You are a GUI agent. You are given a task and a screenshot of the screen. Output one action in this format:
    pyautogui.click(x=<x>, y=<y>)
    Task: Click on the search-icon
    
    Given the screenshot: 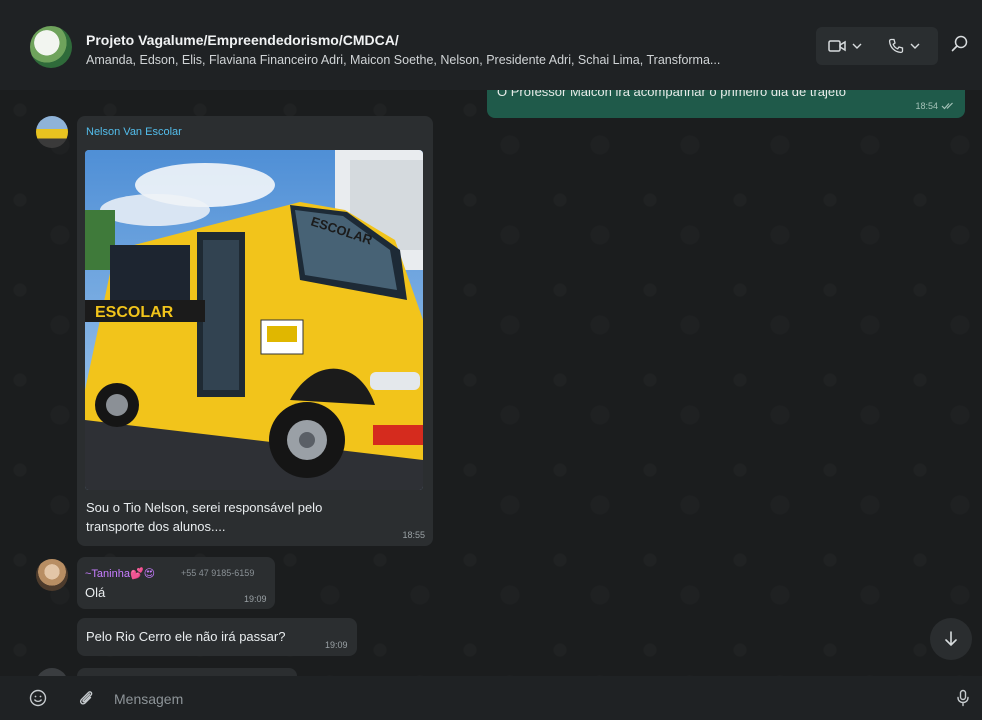 What is the action you would take?
    pyautogui.click(x=959, y=43)
    